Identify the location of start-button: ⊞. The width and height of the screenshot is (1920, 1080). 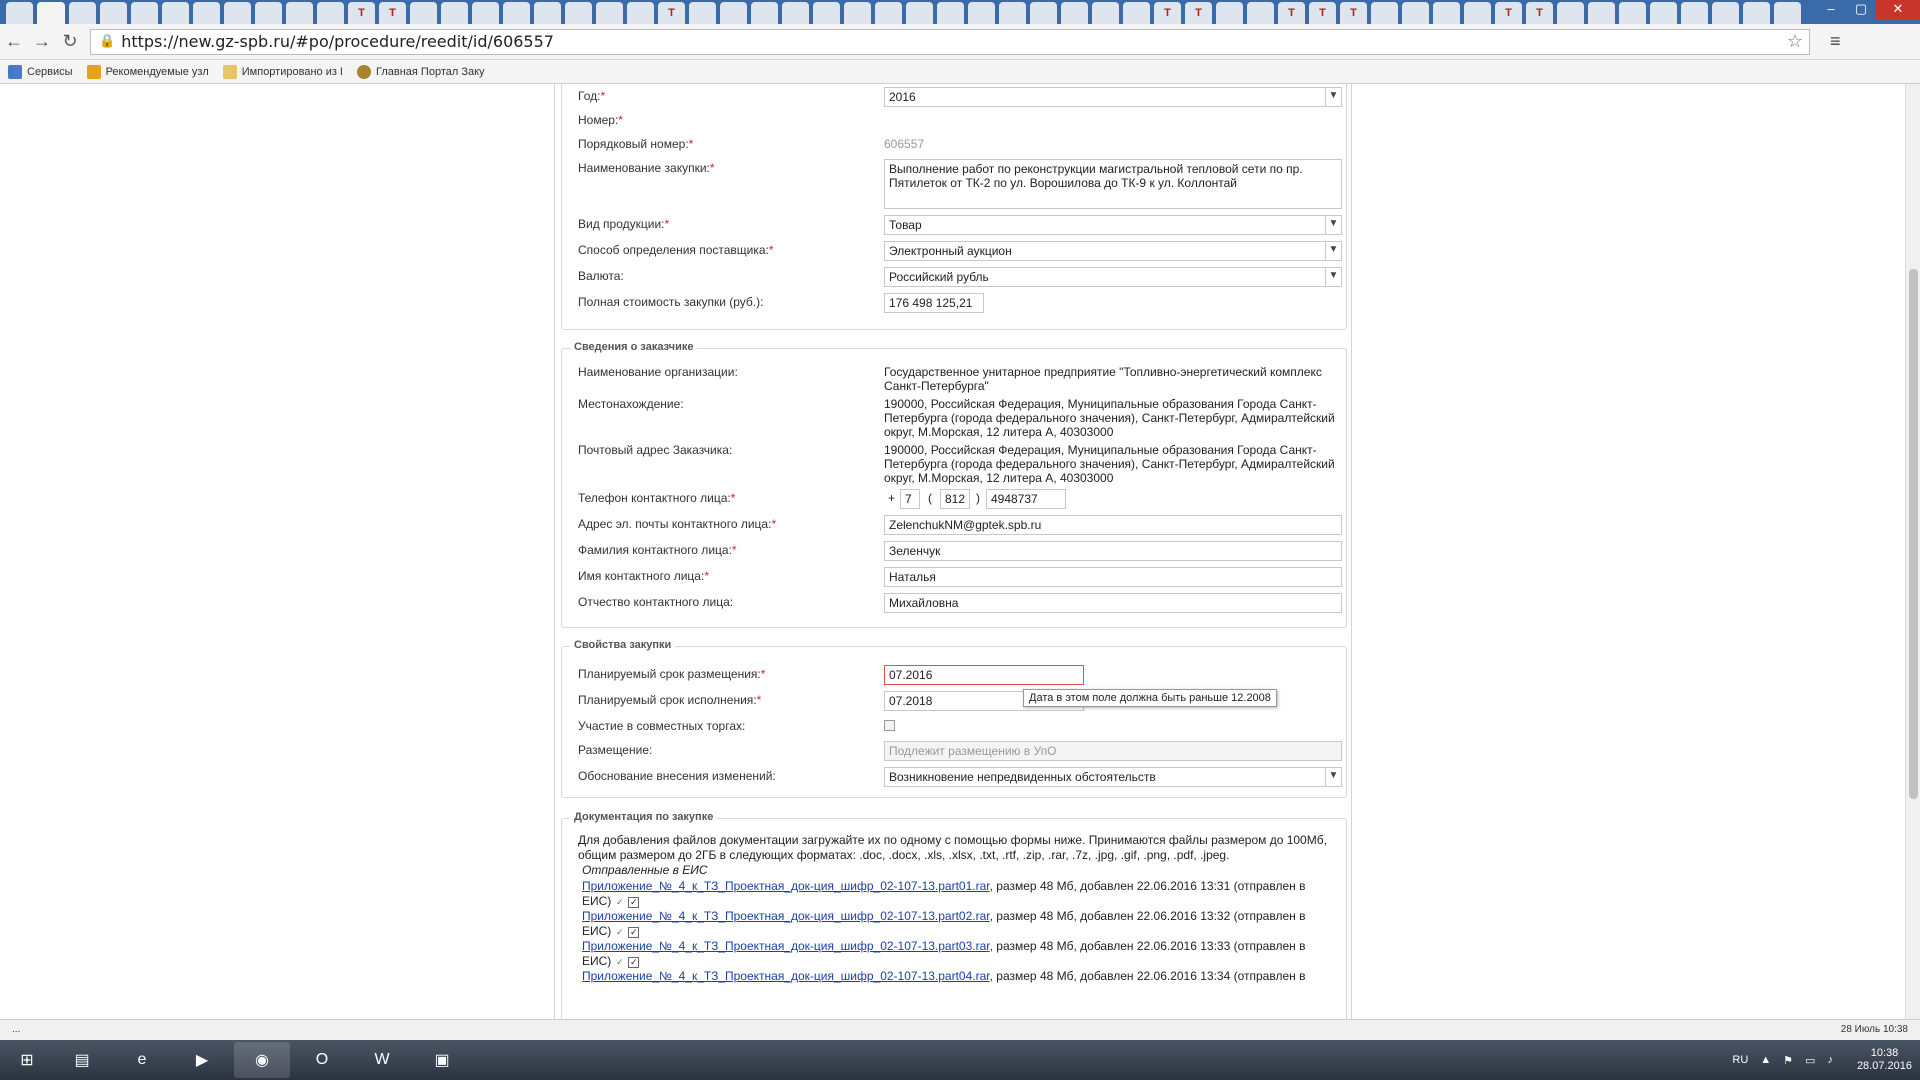
(27, 1060).